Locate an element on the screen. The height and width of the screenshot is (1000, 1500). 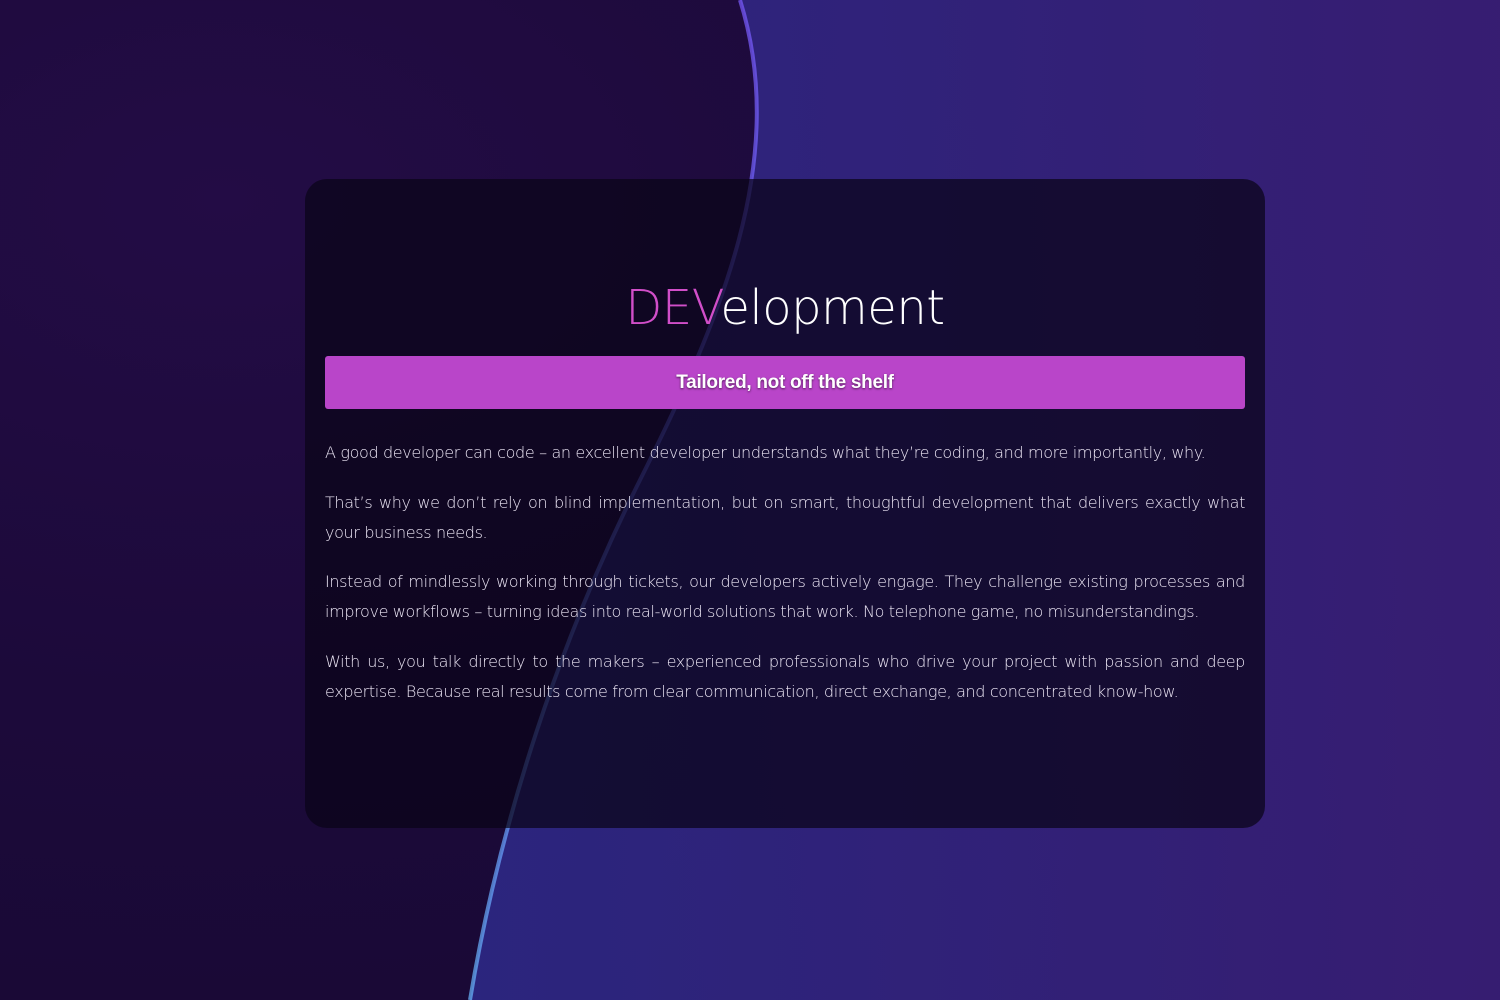
tagline-label: Tailored, not off the shelf is located at coordinates (785, 382).